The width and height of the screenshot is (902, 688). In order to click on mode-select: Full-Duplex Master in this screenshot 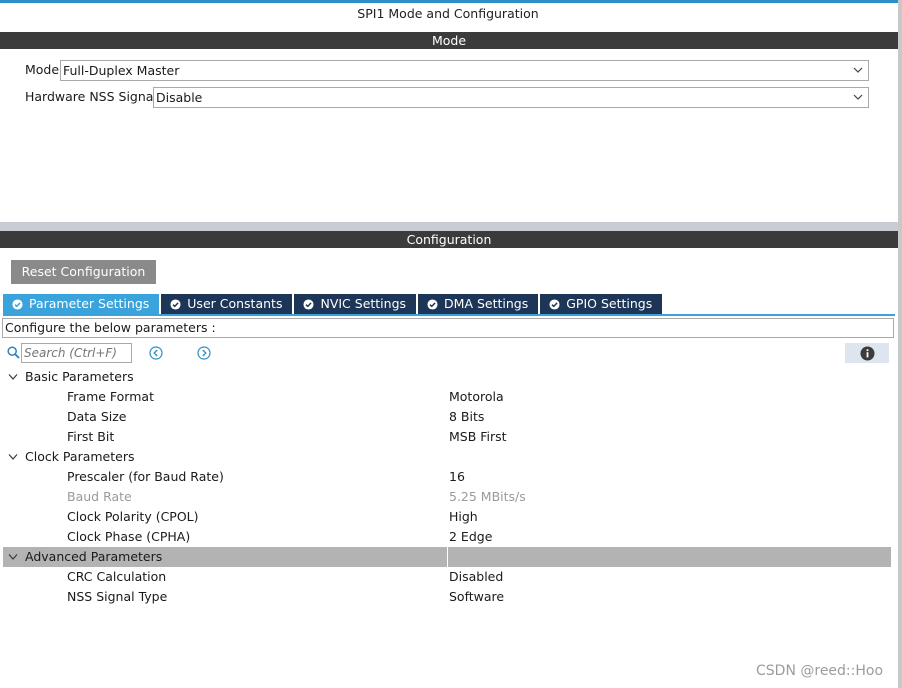, I will do `click(464, 70)`.